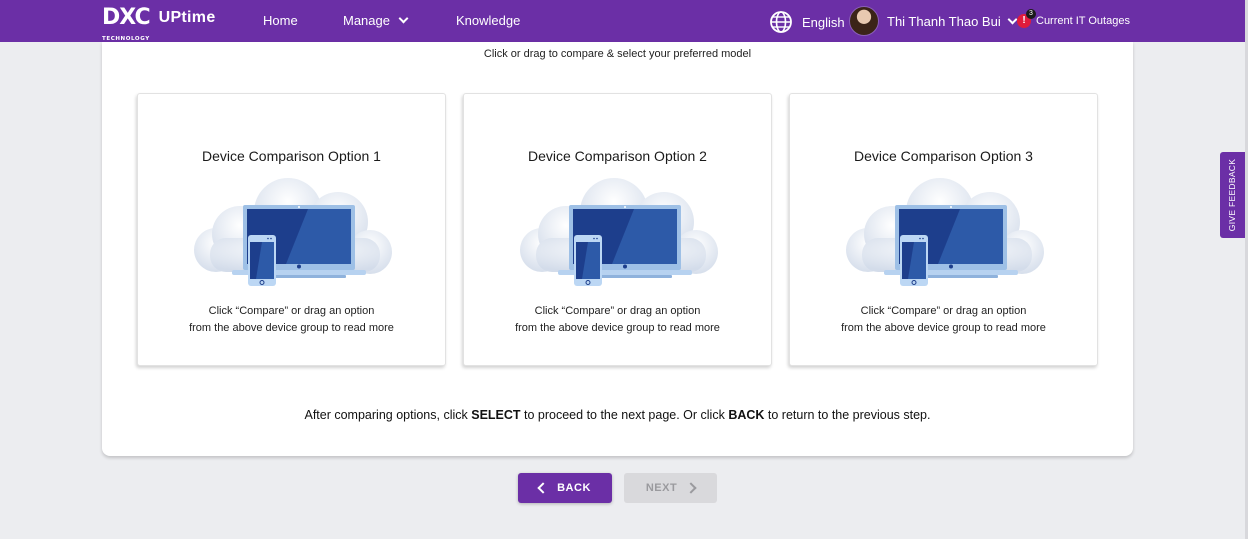 This screenshot has height=539, width=1248. What do you see at coordinates (388, 415) in the screenshot?
I see `footer-part1: After comparing options, click` at bounding box center [388, 415].